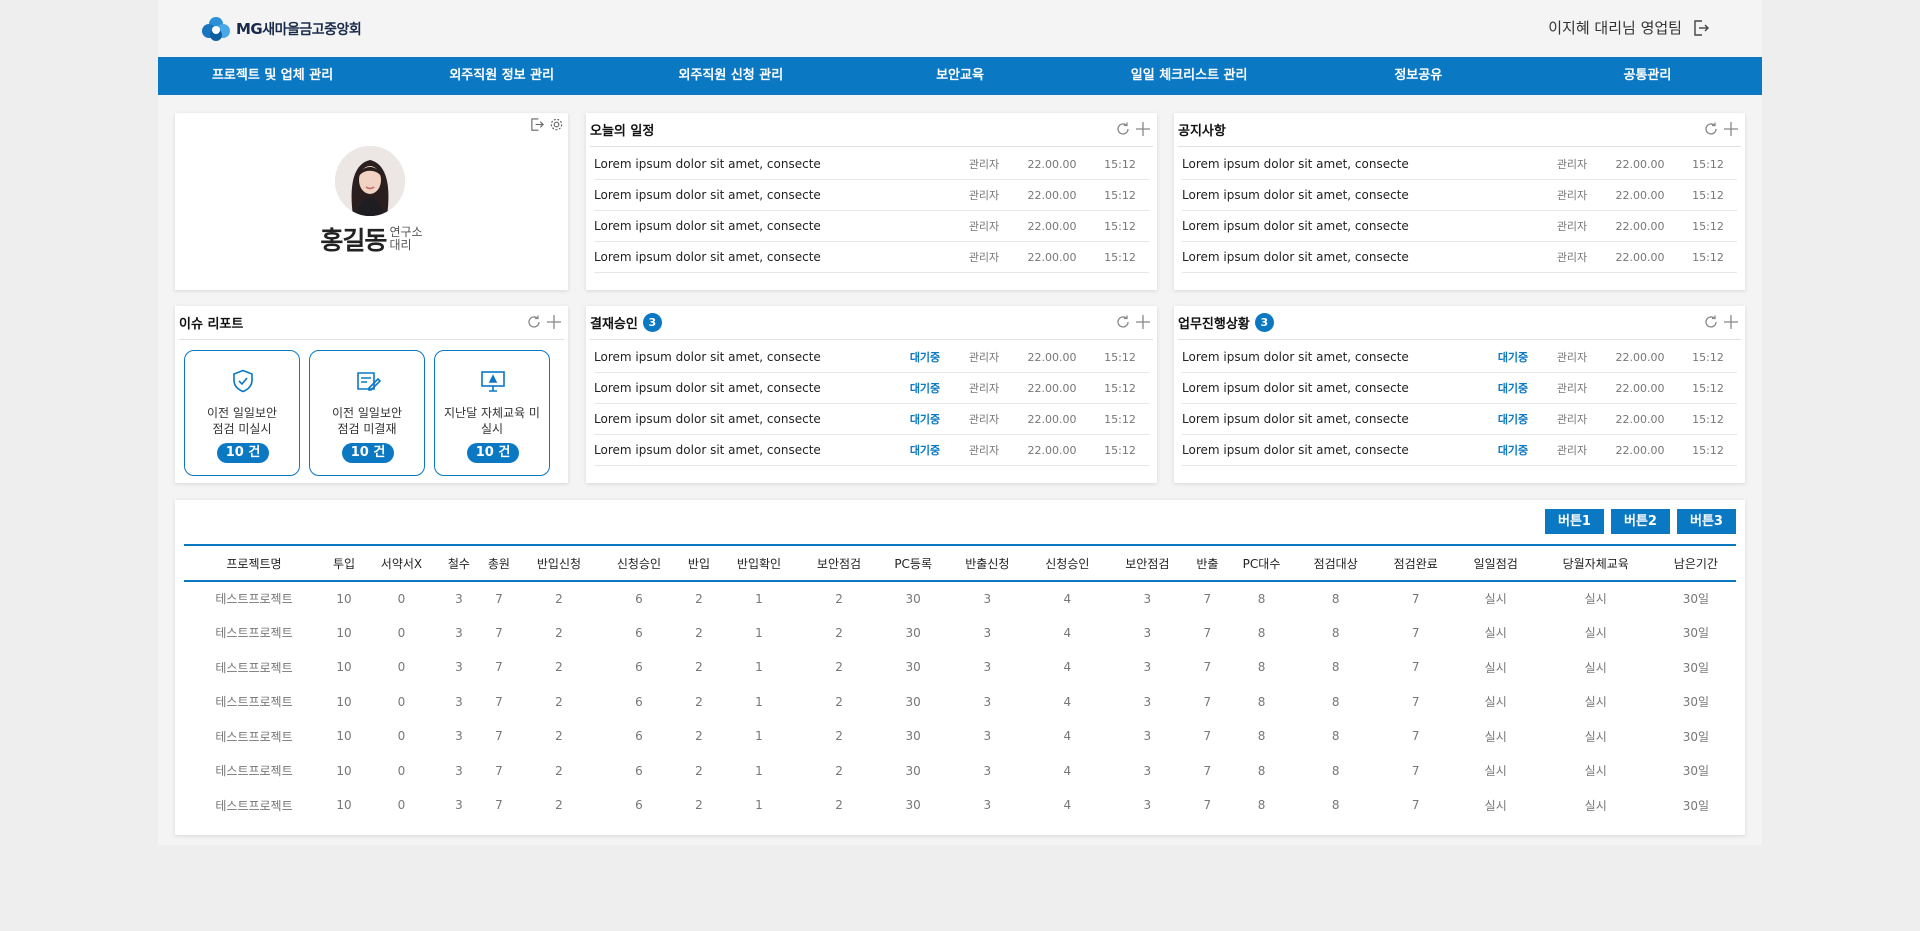 This screenshot has height=931, width=1920. I want to click on issue-card-self-education: 지난달 자체교육 미 실시 10 건, so click(492, 413).